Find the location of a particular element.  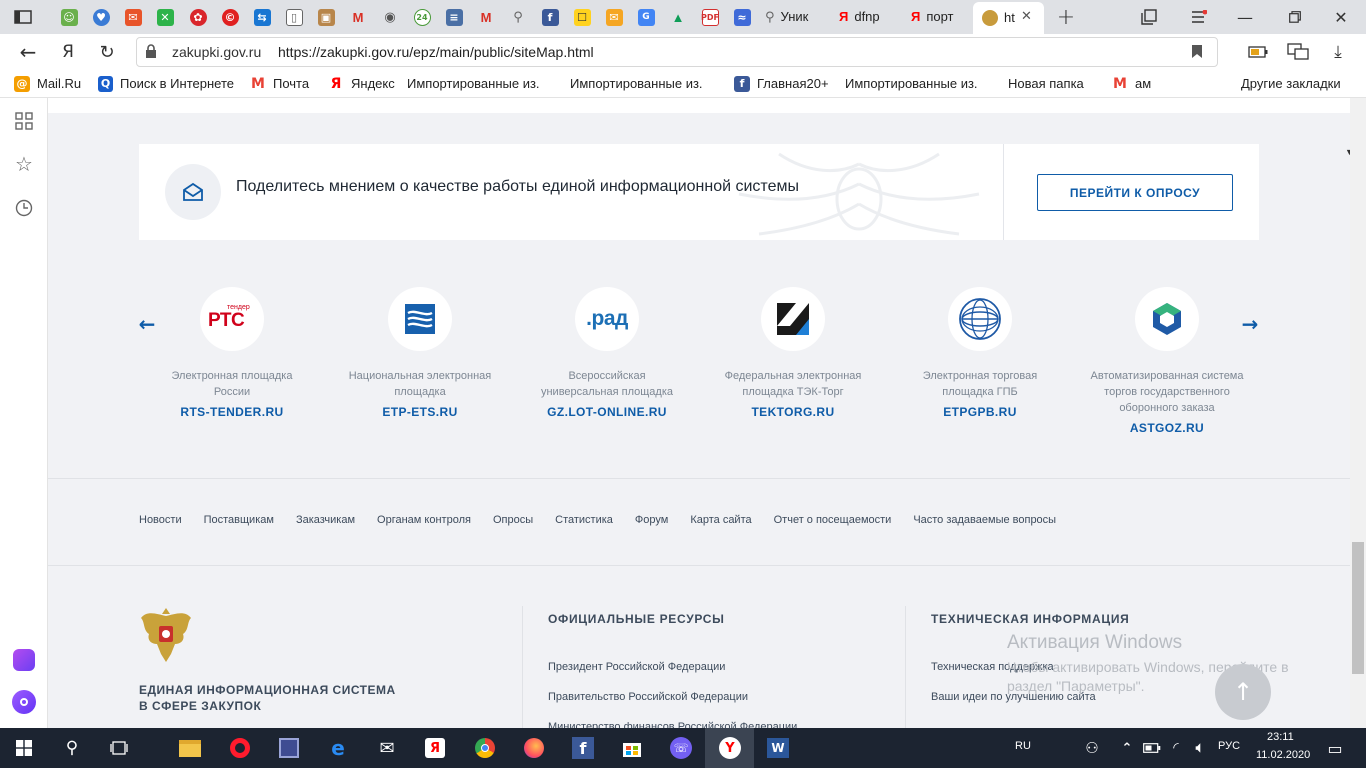

tab-favicon-lock-icon: ☐ is located at coordinates (582, 17).